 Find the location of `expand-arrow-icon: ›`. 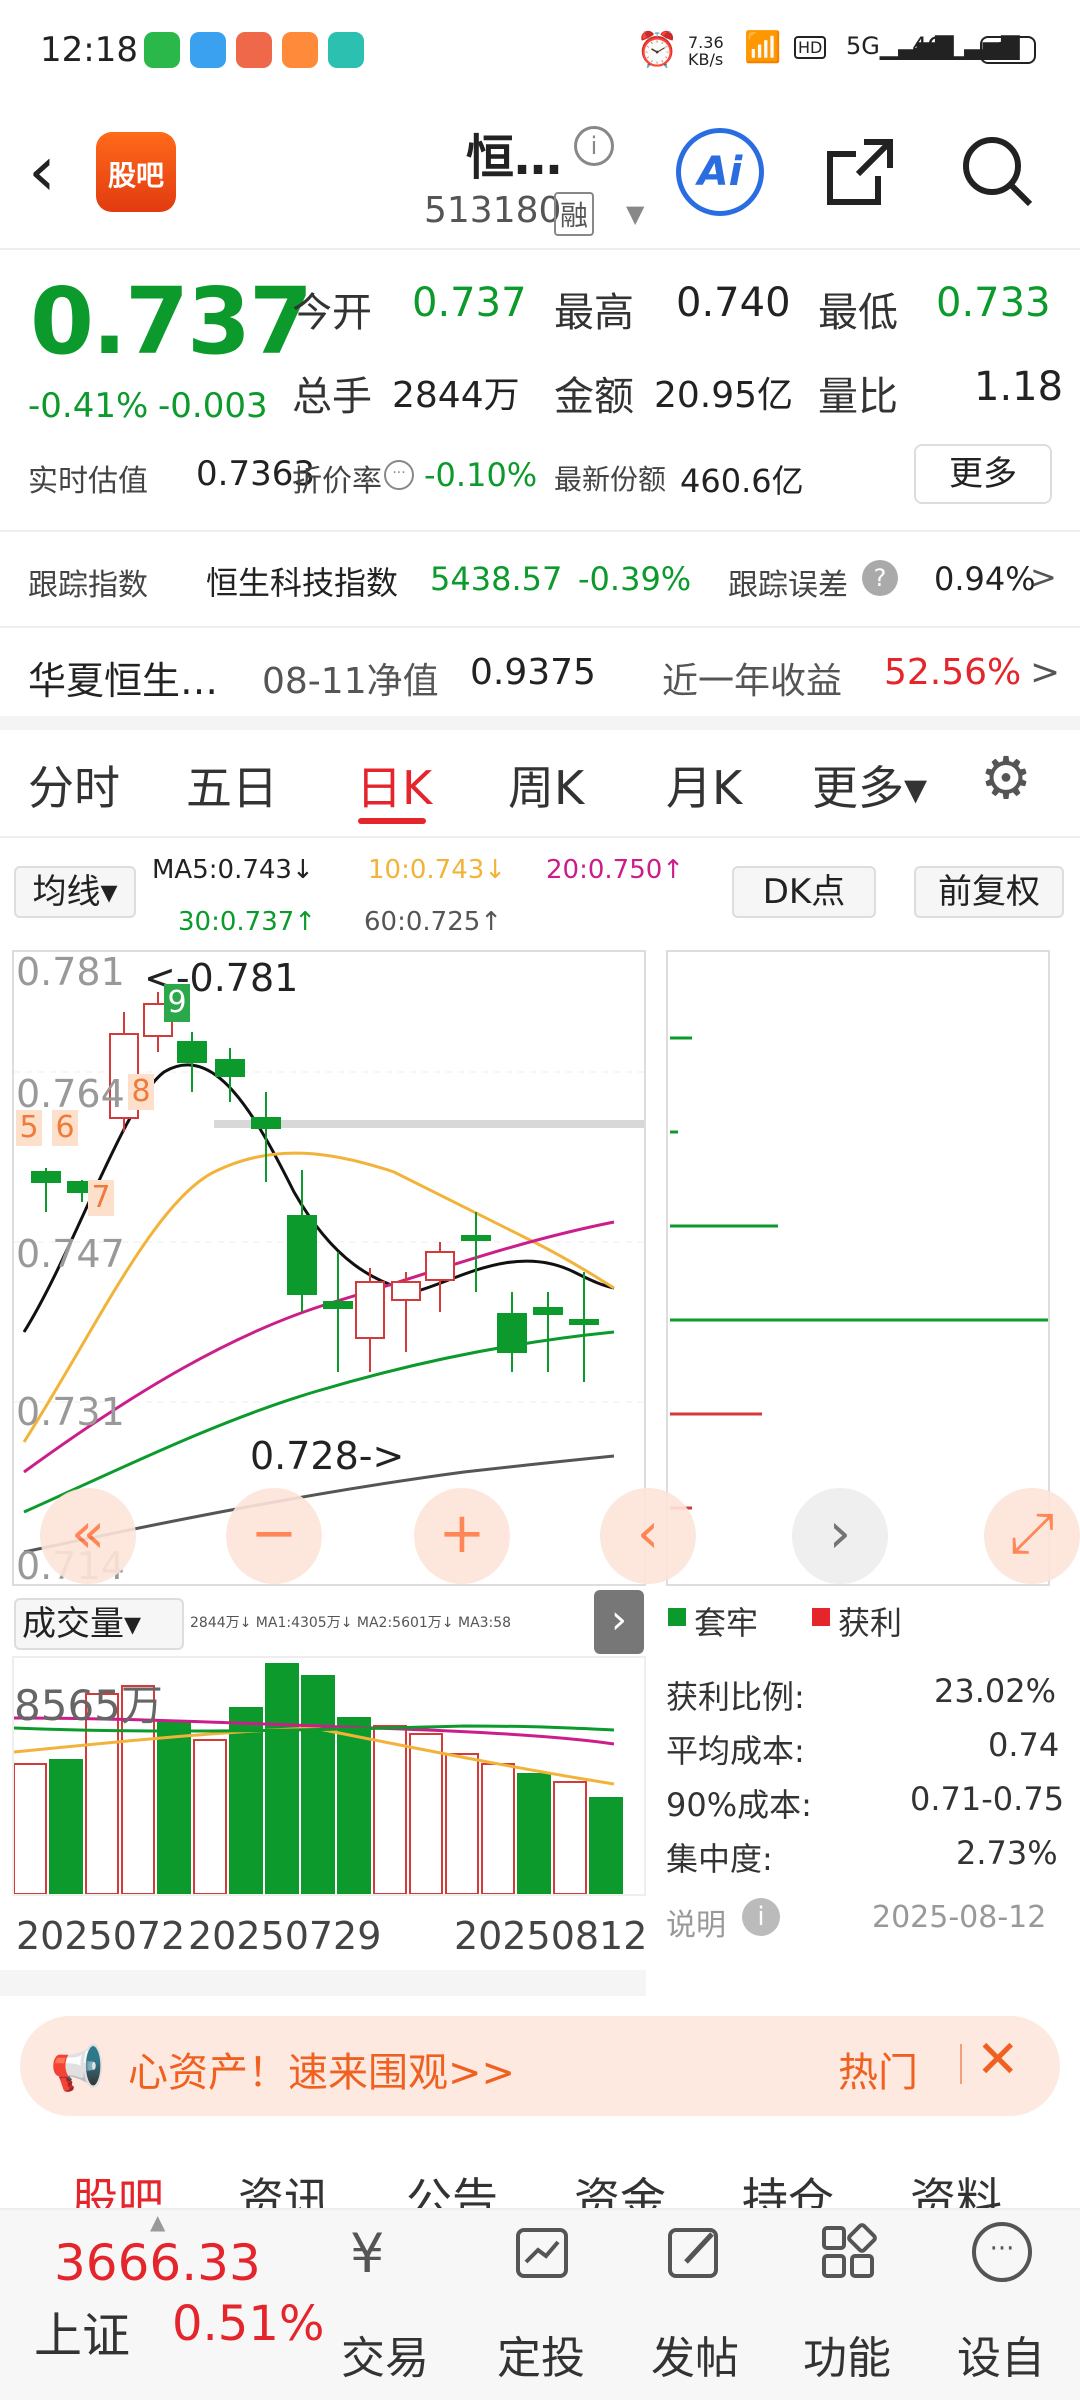

expand-arrow-icon: › is located at coordinates (619, 1622).